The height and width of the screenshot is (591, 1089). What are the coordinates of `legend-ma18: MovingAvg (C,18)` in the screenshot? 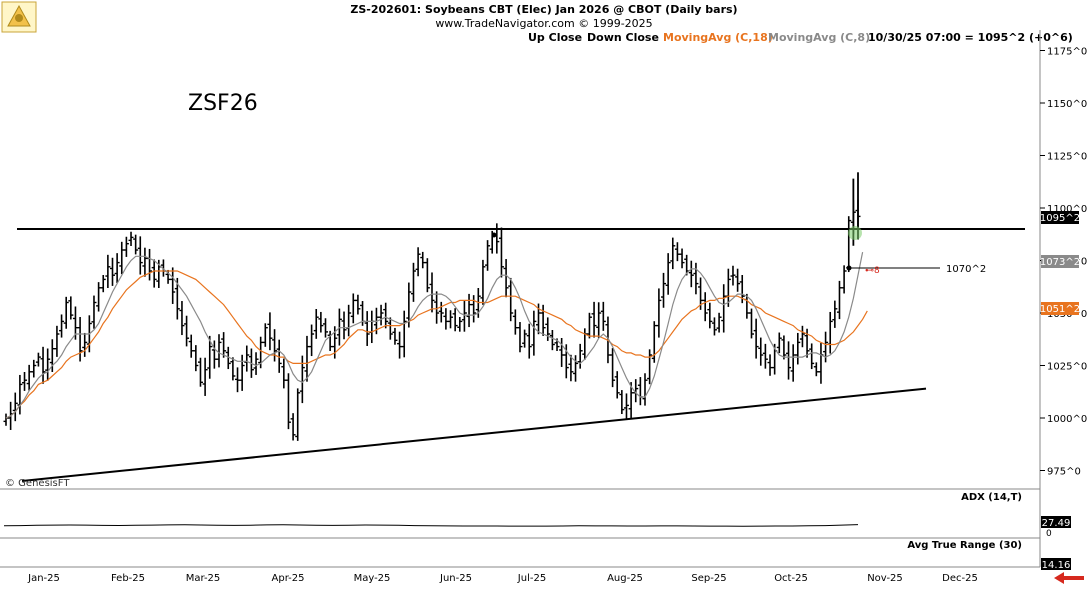 It's located at (718, 37).